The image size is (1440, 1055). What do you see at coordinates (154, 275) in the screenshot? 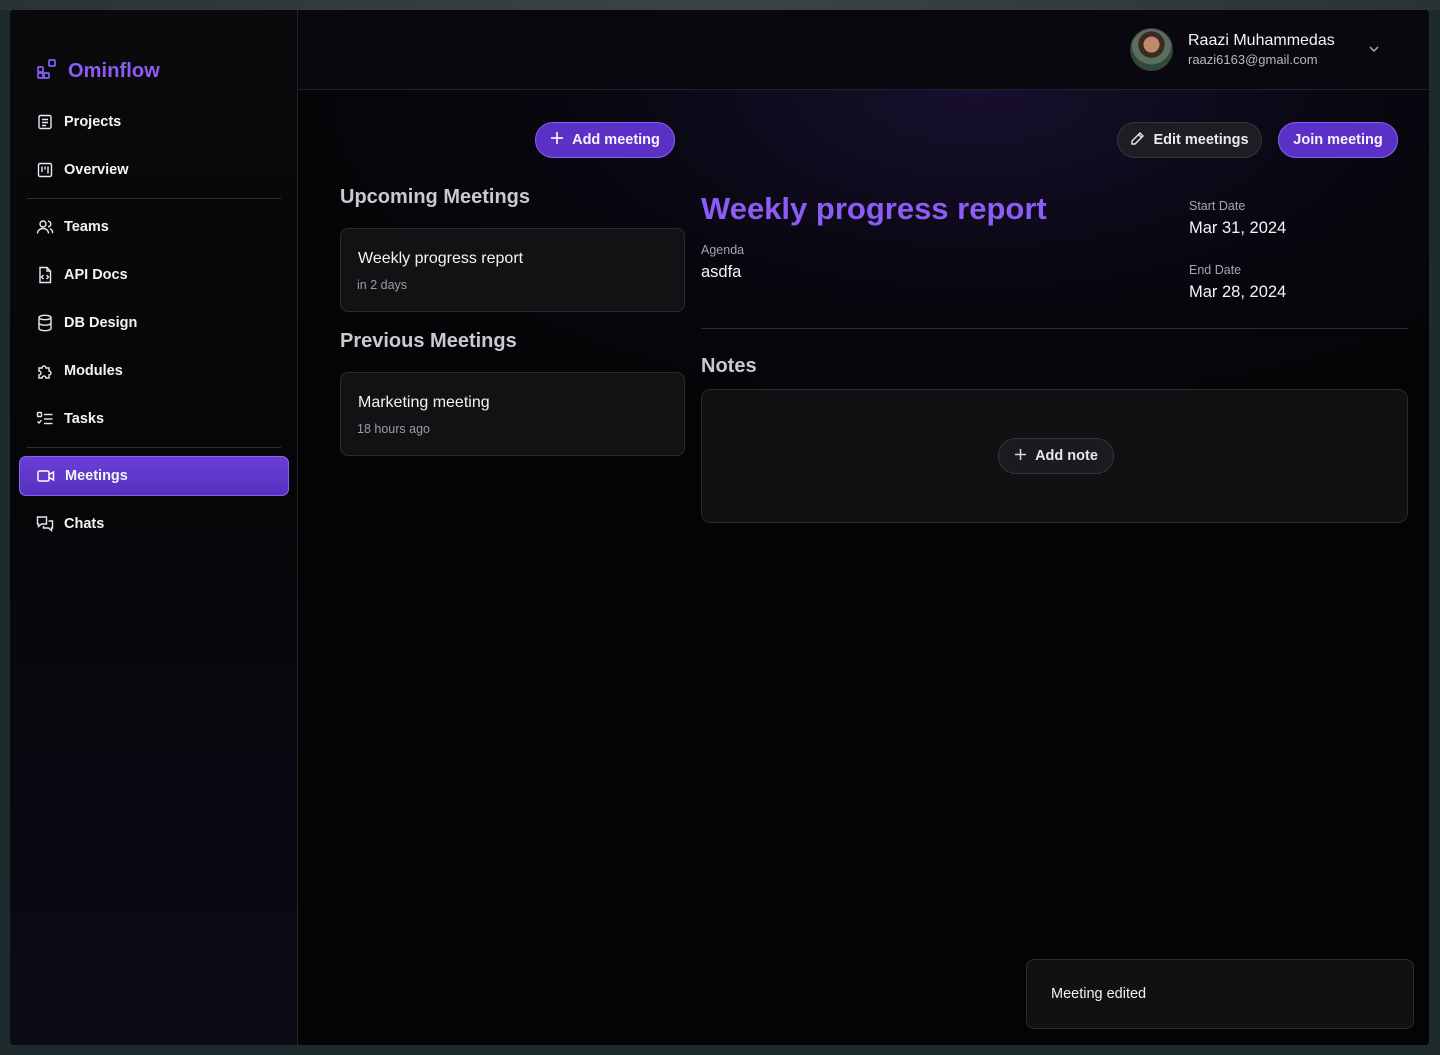
I see `sidebar-item-api-docs: API Docs` at bounding box center [154, 275].